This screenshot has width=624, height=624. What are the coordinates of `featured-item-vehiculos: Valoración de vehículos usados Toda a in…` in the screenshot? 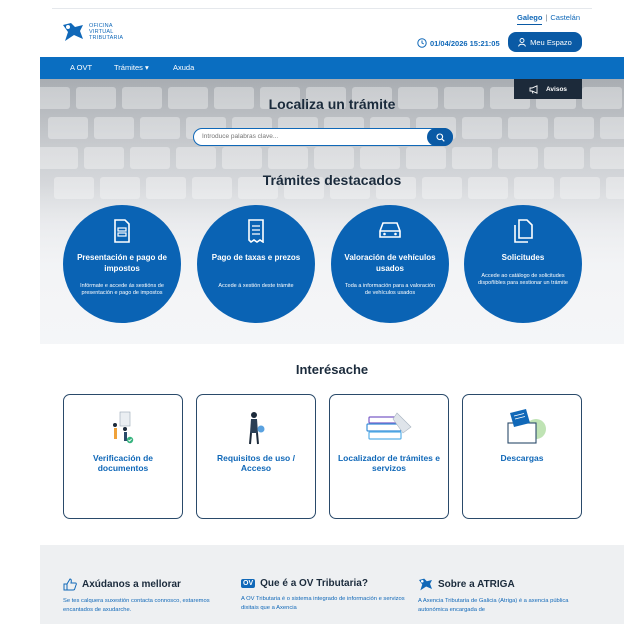 It's located at (390, 264).